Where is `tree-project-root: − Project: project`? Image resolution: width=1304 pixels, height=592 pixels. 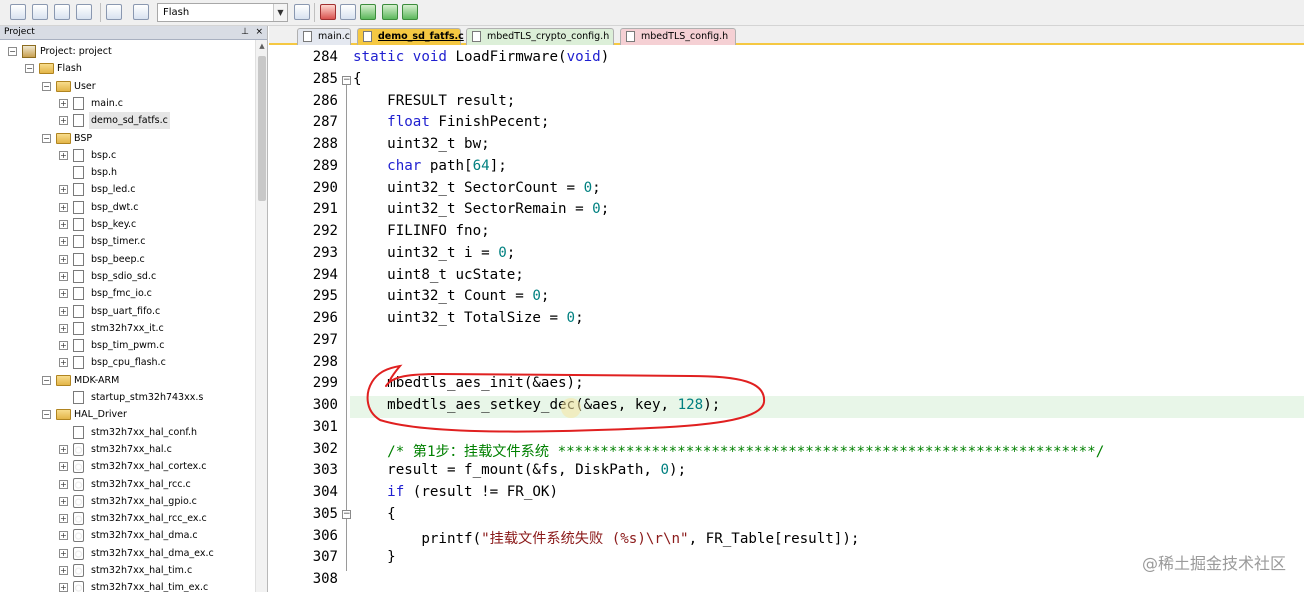
tree-project-root: − Project: project is located at coordinates (128, 51).